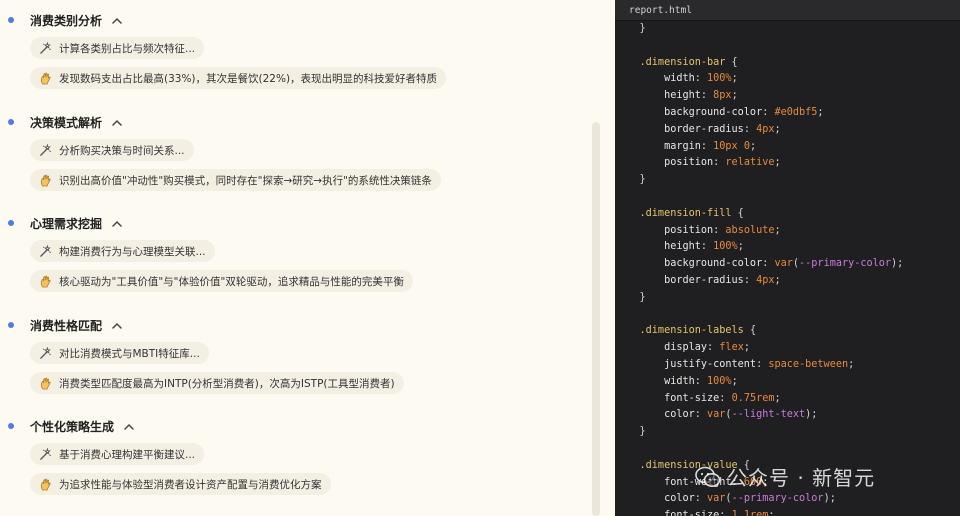 This screenshot has width=960, height=516. I want to click on code-token: .dimension-value, so click(676, 465).